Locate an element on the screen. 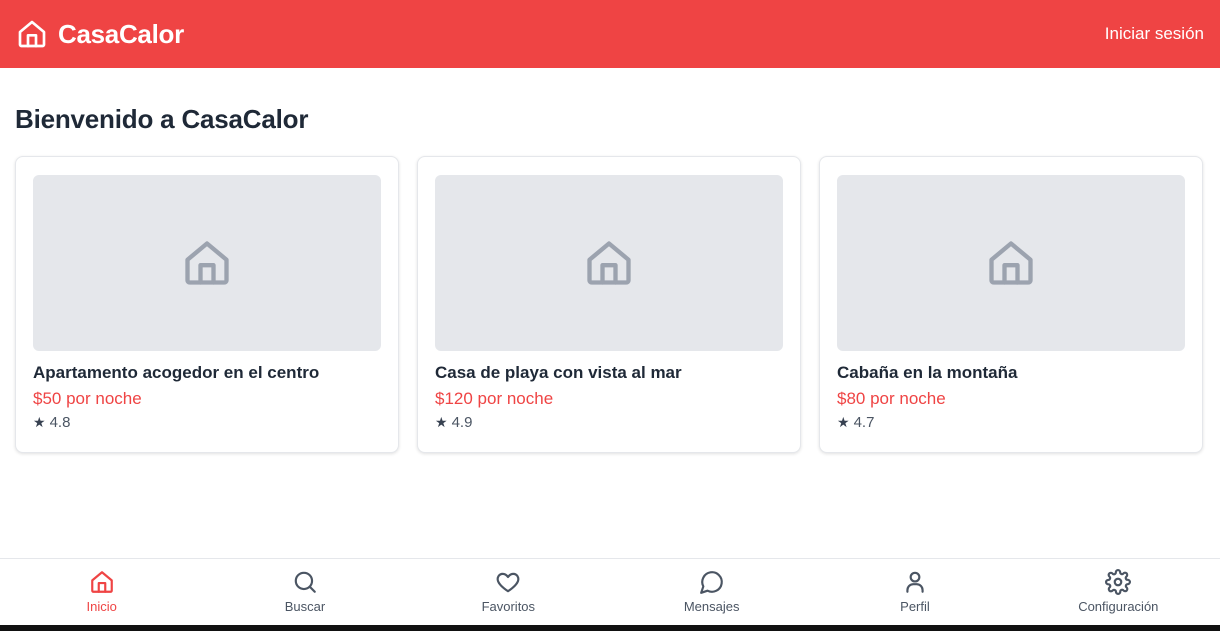 The width and height of the screenshot is (1220, 631). user-icon is located at coordinates (915, 582).